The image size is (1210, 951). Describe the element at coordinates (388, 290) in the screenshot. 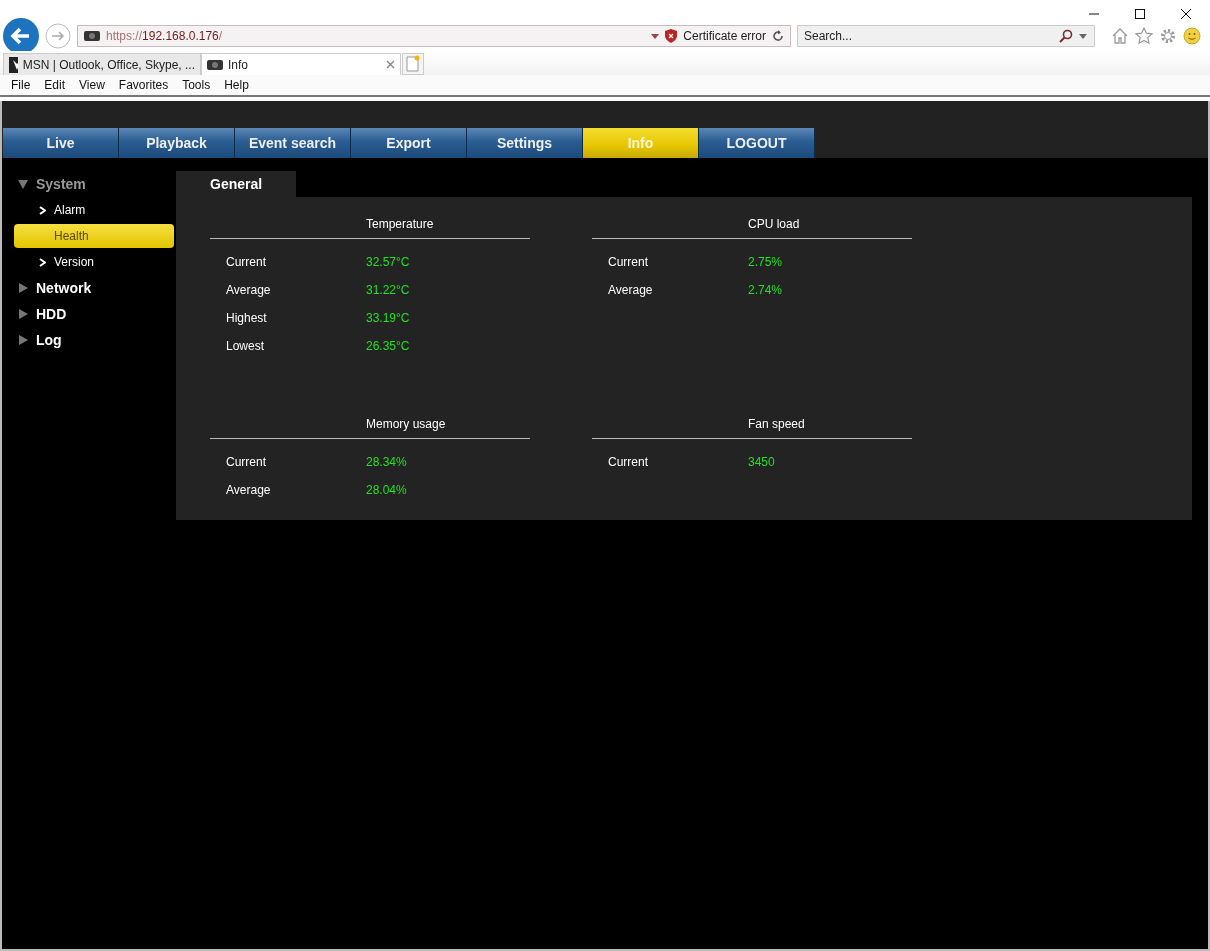

I see `stat-value: 31.22°C` at that location.